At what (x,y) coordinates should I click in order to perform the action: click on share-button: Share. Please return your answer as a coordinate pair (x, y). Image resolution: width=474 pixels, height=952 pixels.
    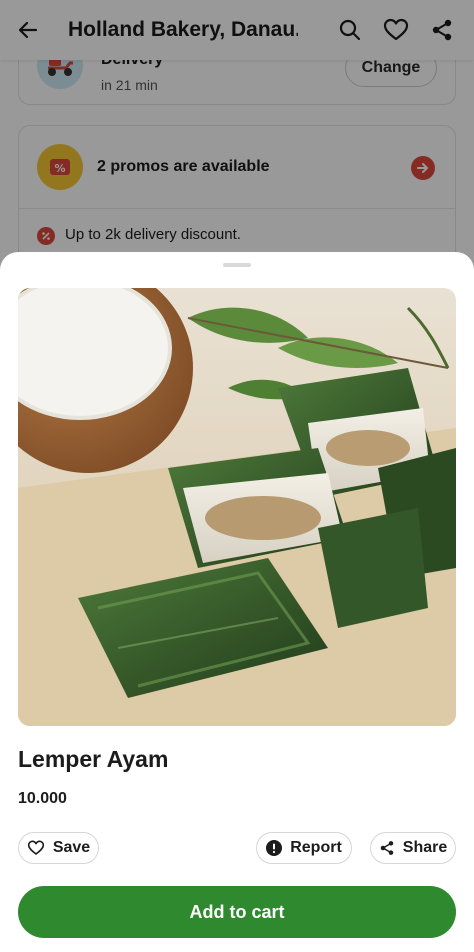
    Looking at the image, I should click on (413, 848).